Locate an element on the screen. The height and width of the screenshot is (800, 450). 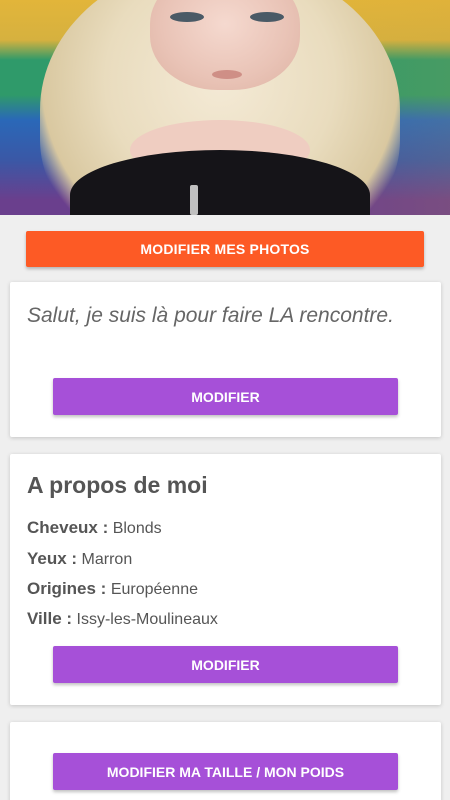
attribute-eyes: Yeux : Marron is located at coordinates (79, 559).